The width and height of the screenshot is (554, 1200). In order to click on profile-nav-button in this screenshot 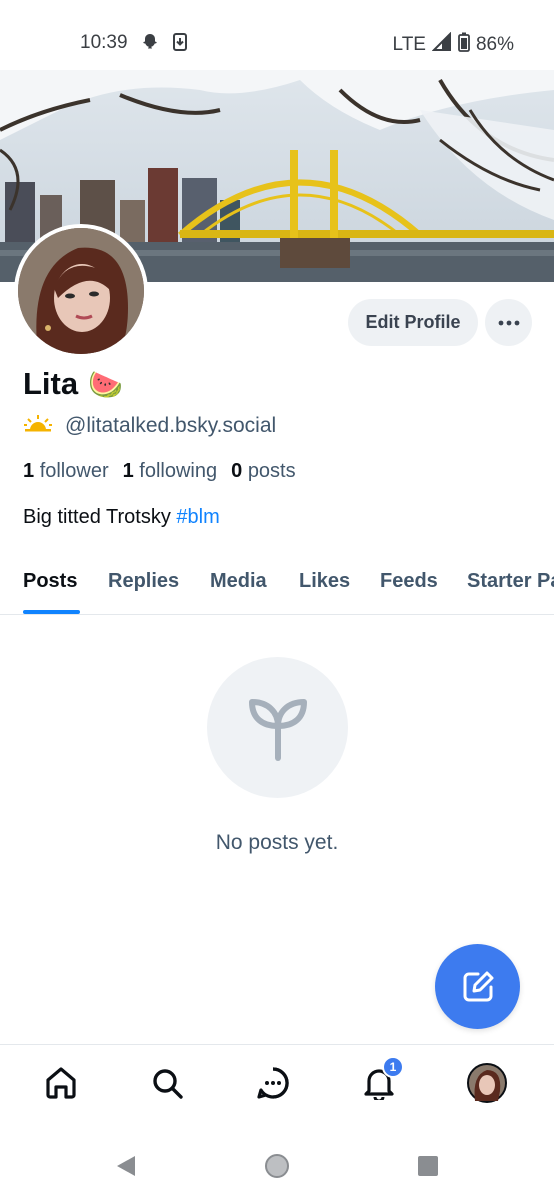, I will do `click(487, 1083)`.